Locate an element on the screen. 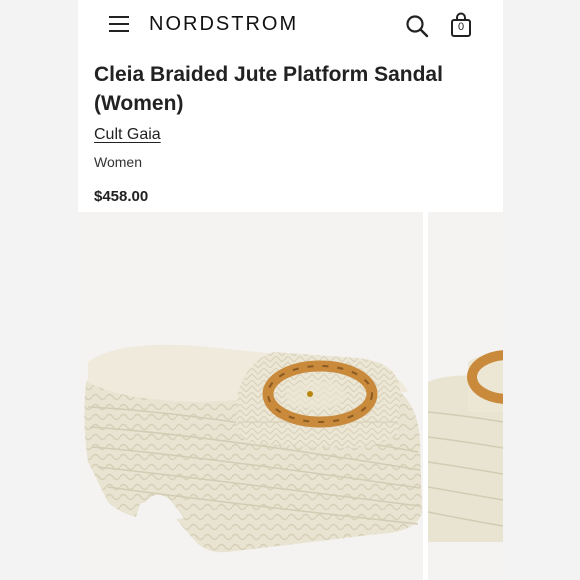 The image size is (580, 580). brand-link: Cult Gaia is located at coordinates (127, 135).